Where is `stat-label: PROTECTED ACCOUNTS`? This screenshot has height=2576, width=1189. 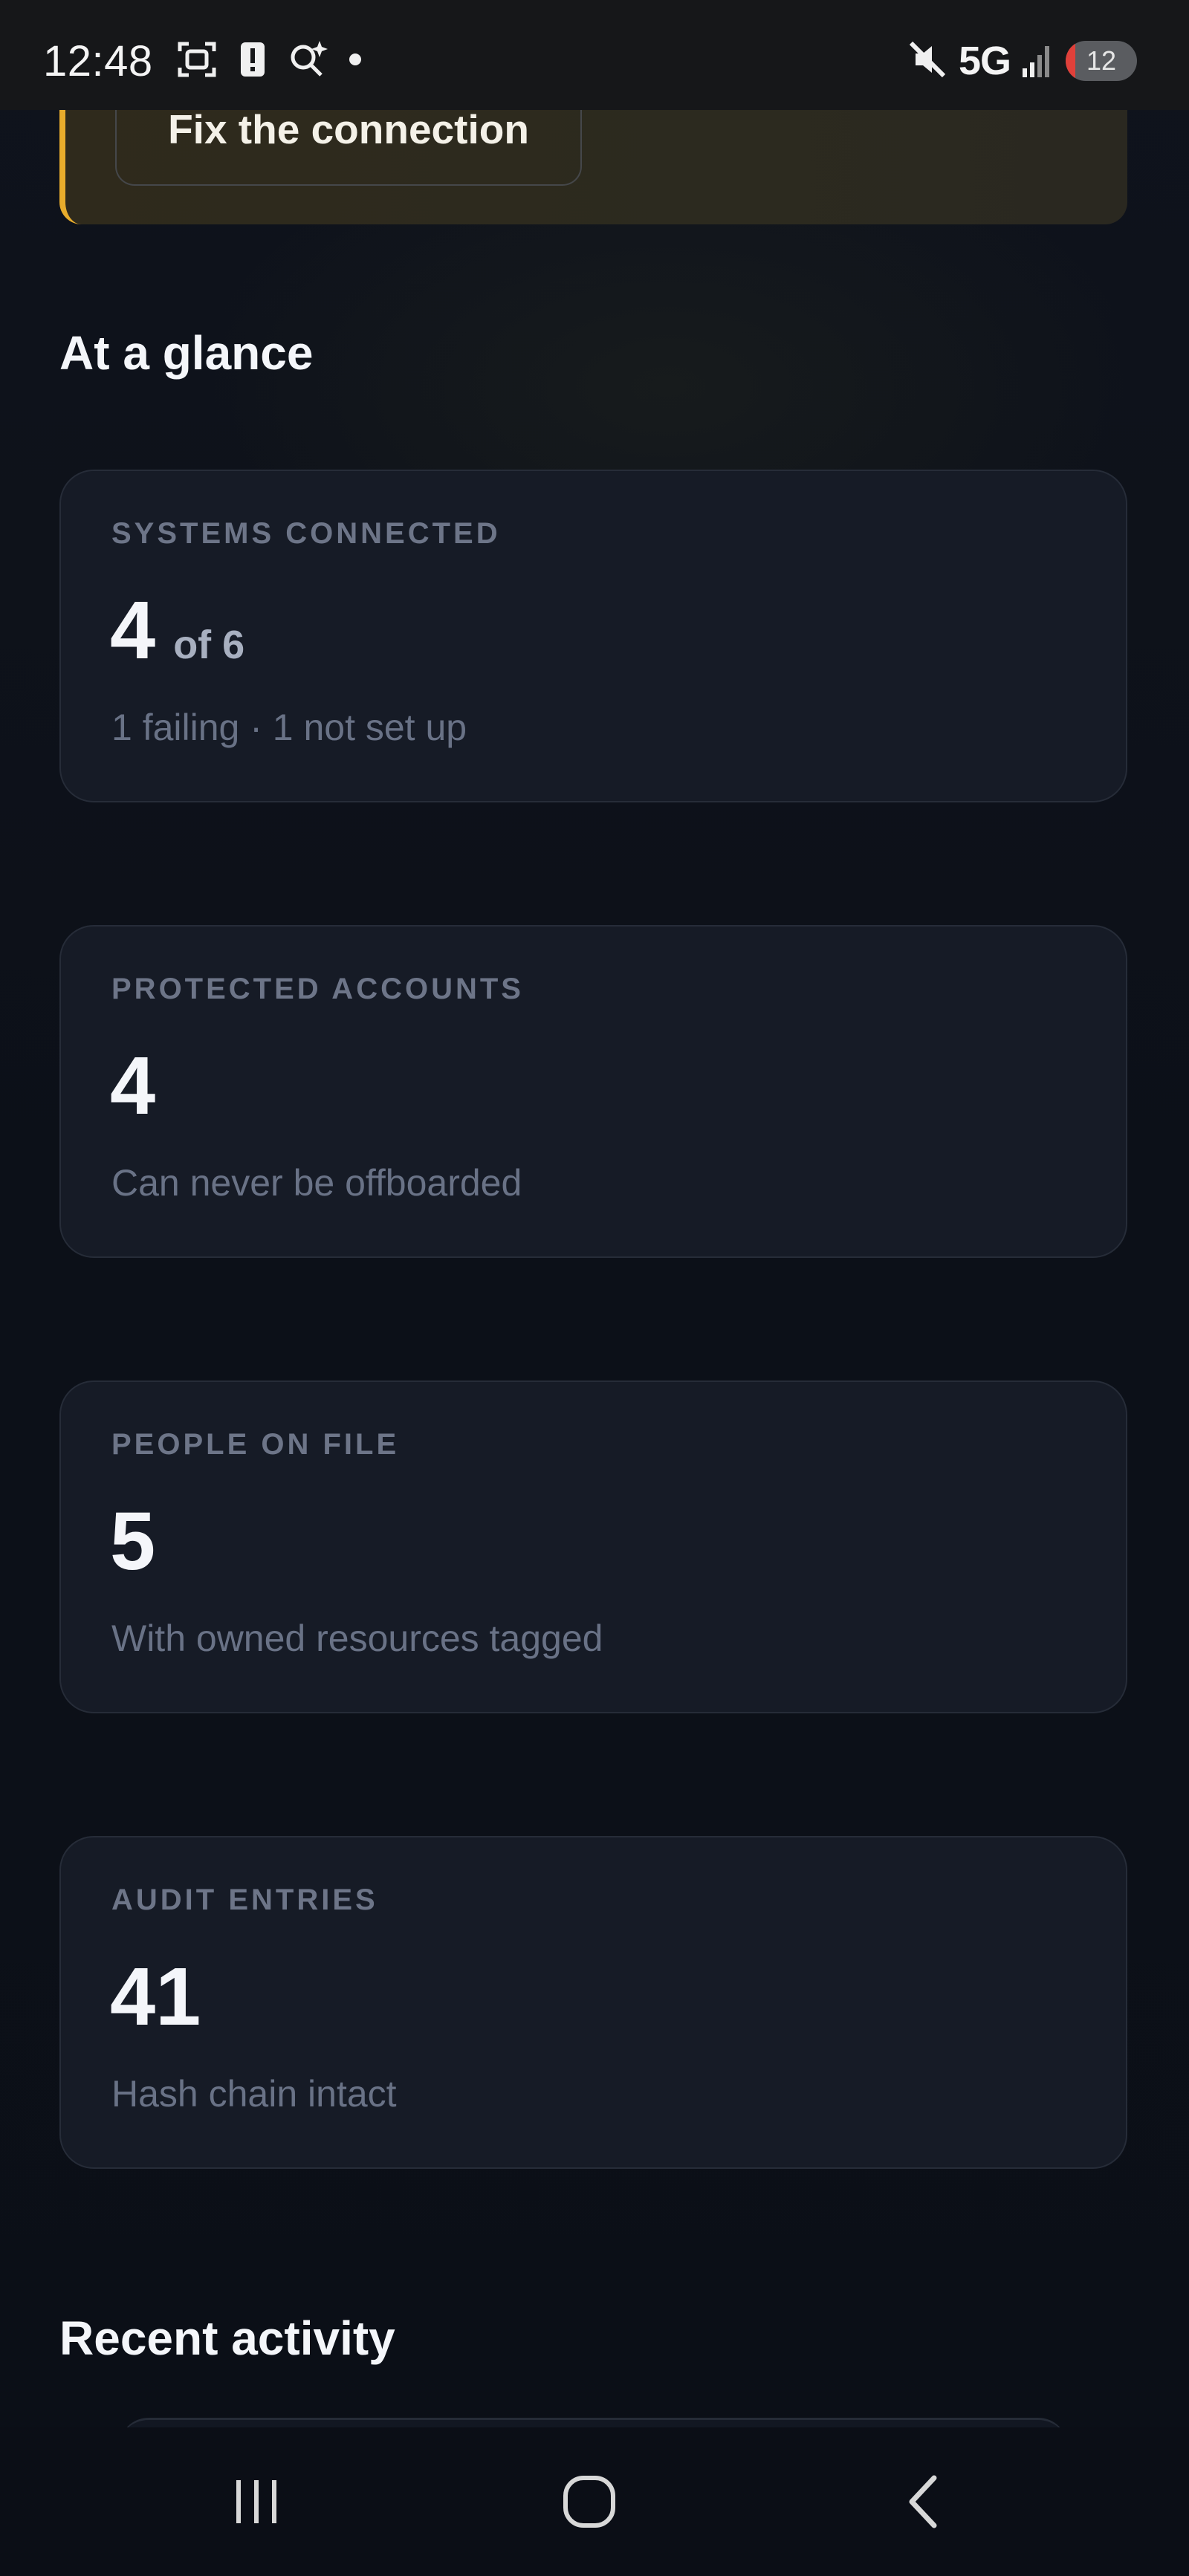
stat-label: PROTECTED ACCOUNTS is located at coordinates (317, 989).